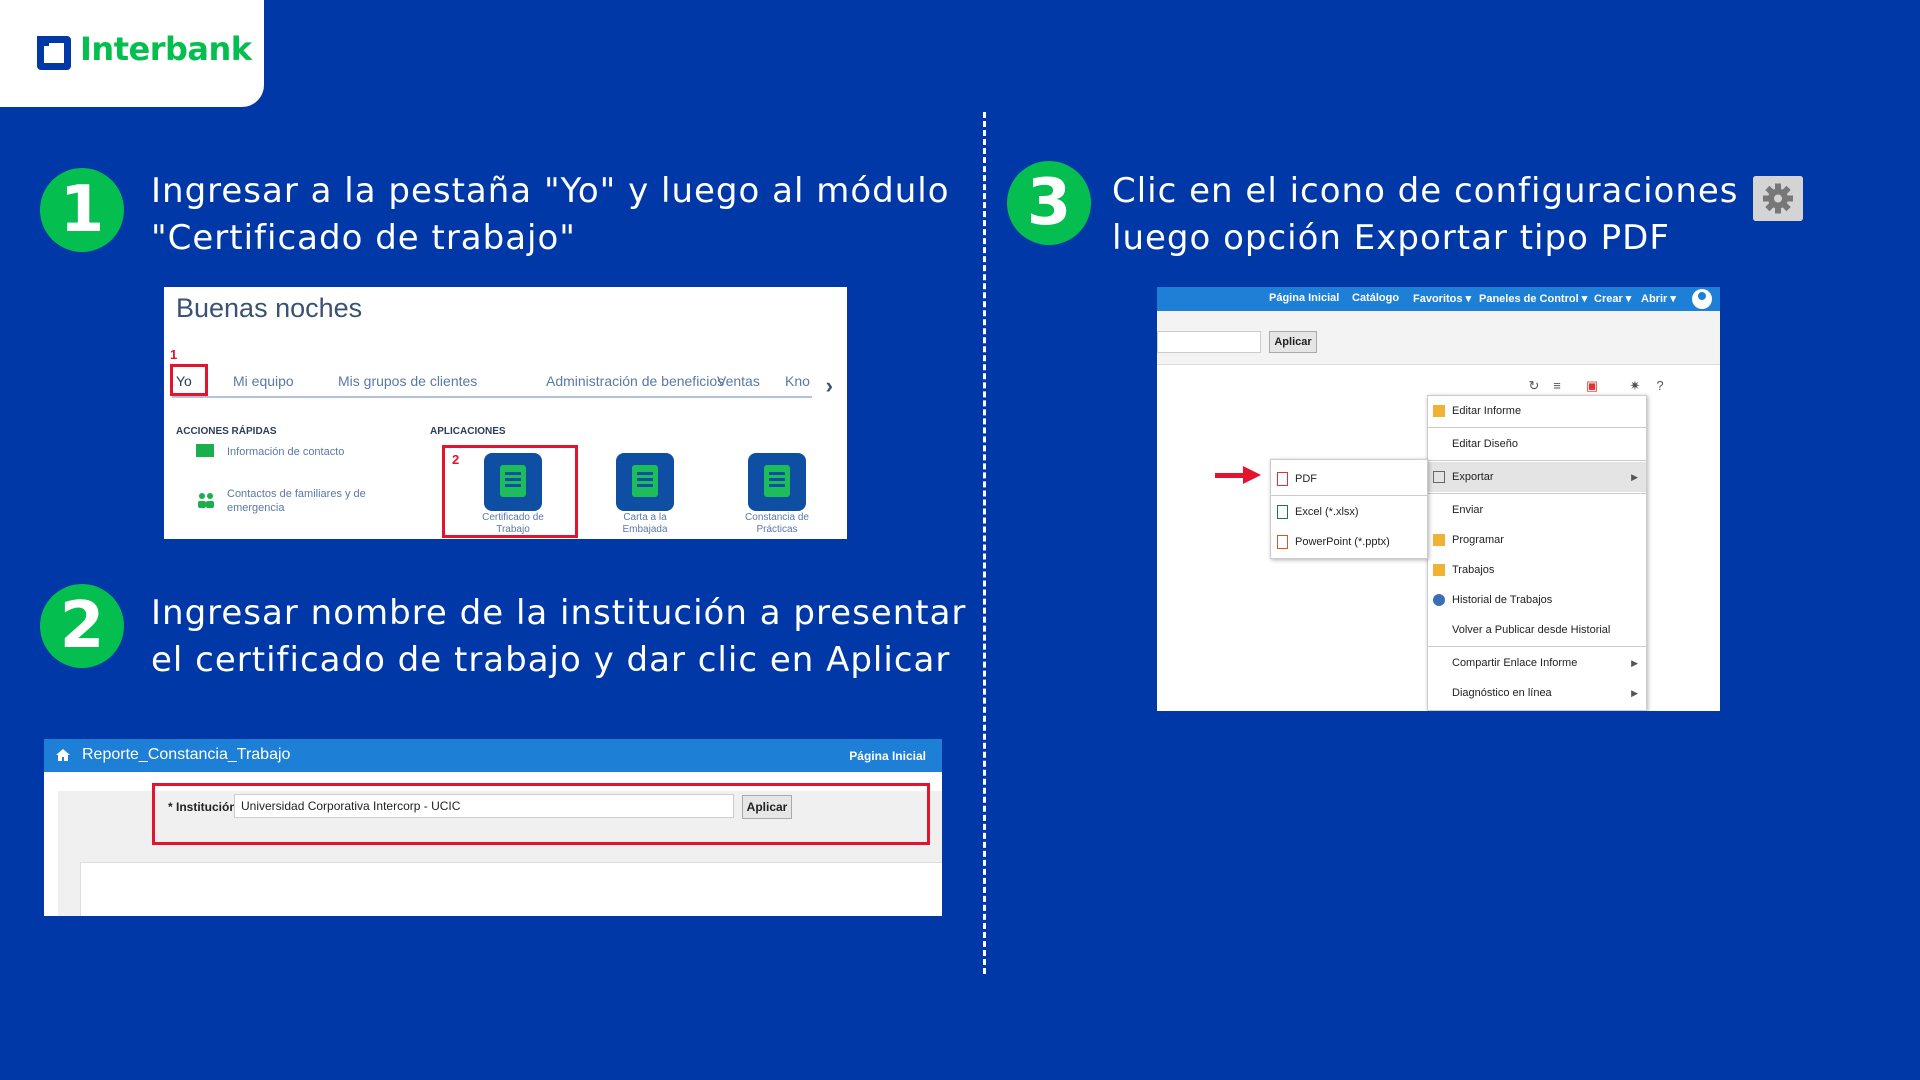 This screenshot has height=1080, width=1920. I want to click on menu-editar-diseno-label: Editar Diseño, so click(1485, 444).